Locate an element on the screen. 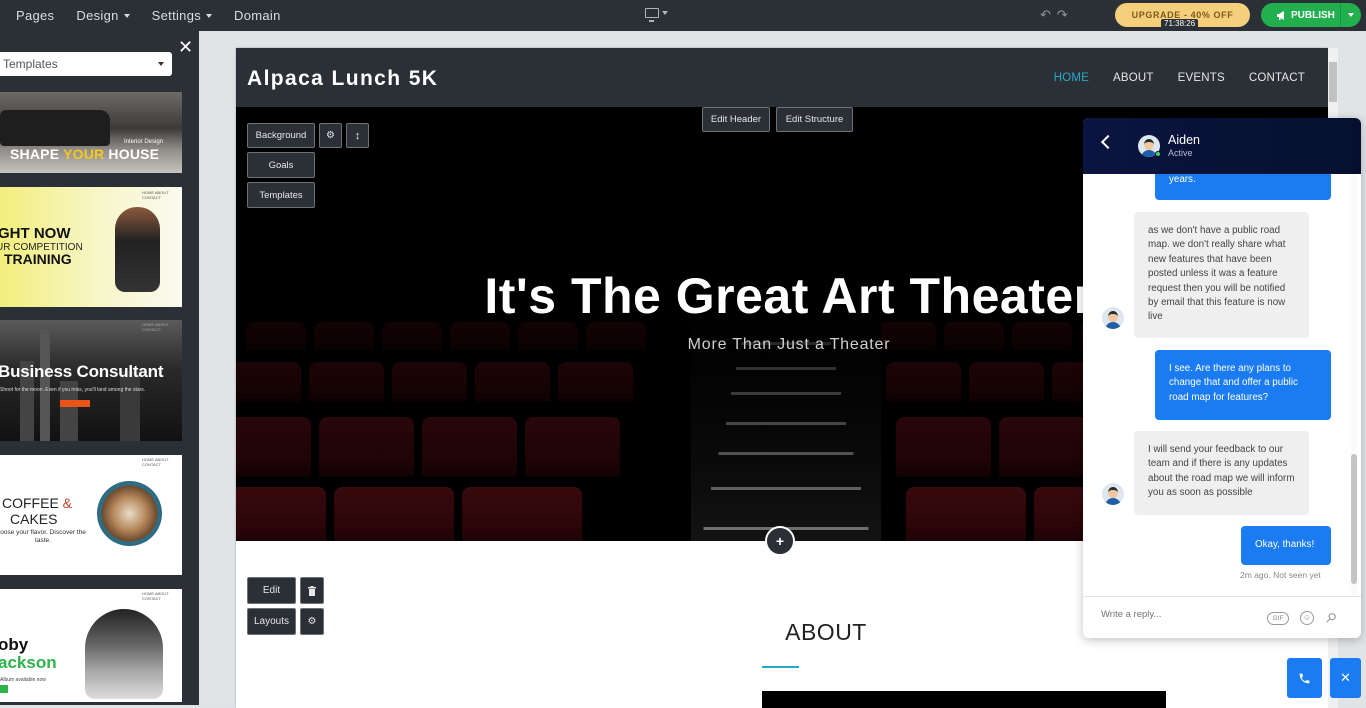 The width and height of the screenshot is (1366, 708). phone-icon is located at coordinates (1304, 678).